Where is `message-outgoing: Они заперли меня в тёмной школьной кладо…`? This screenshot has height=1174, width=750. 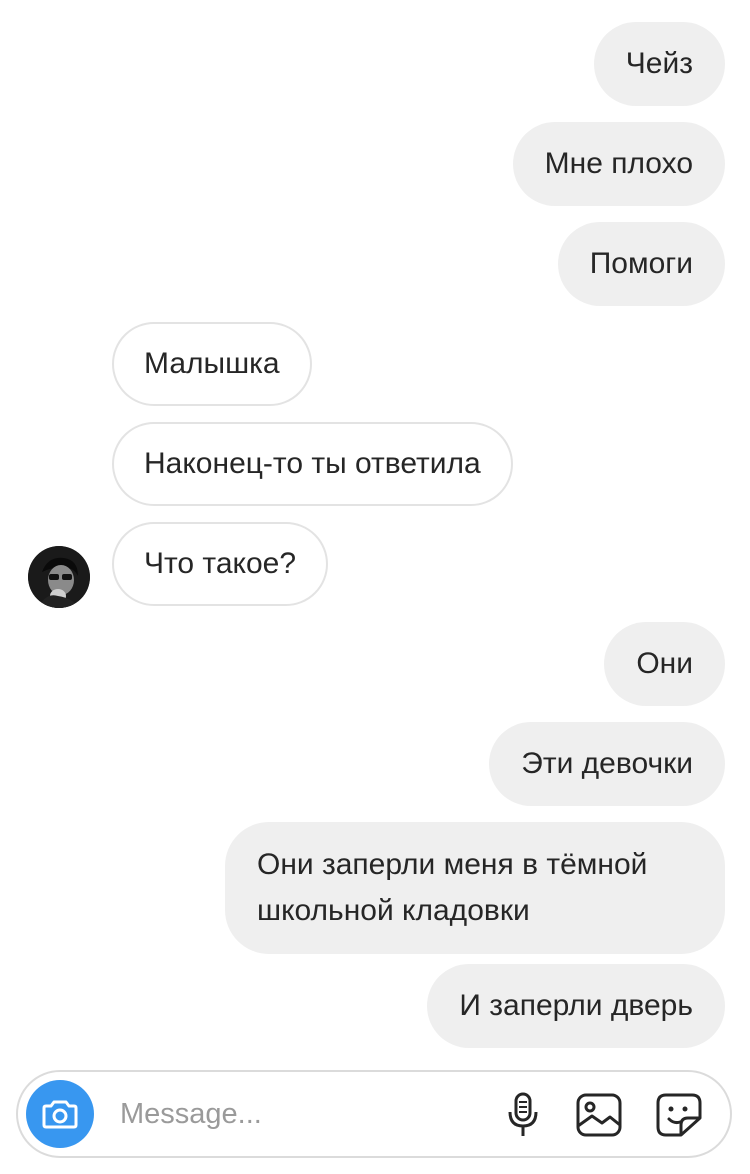
message-outgoing: Они заперли меня в тёмной школьной кладо… is located at coordinates (475, 888).